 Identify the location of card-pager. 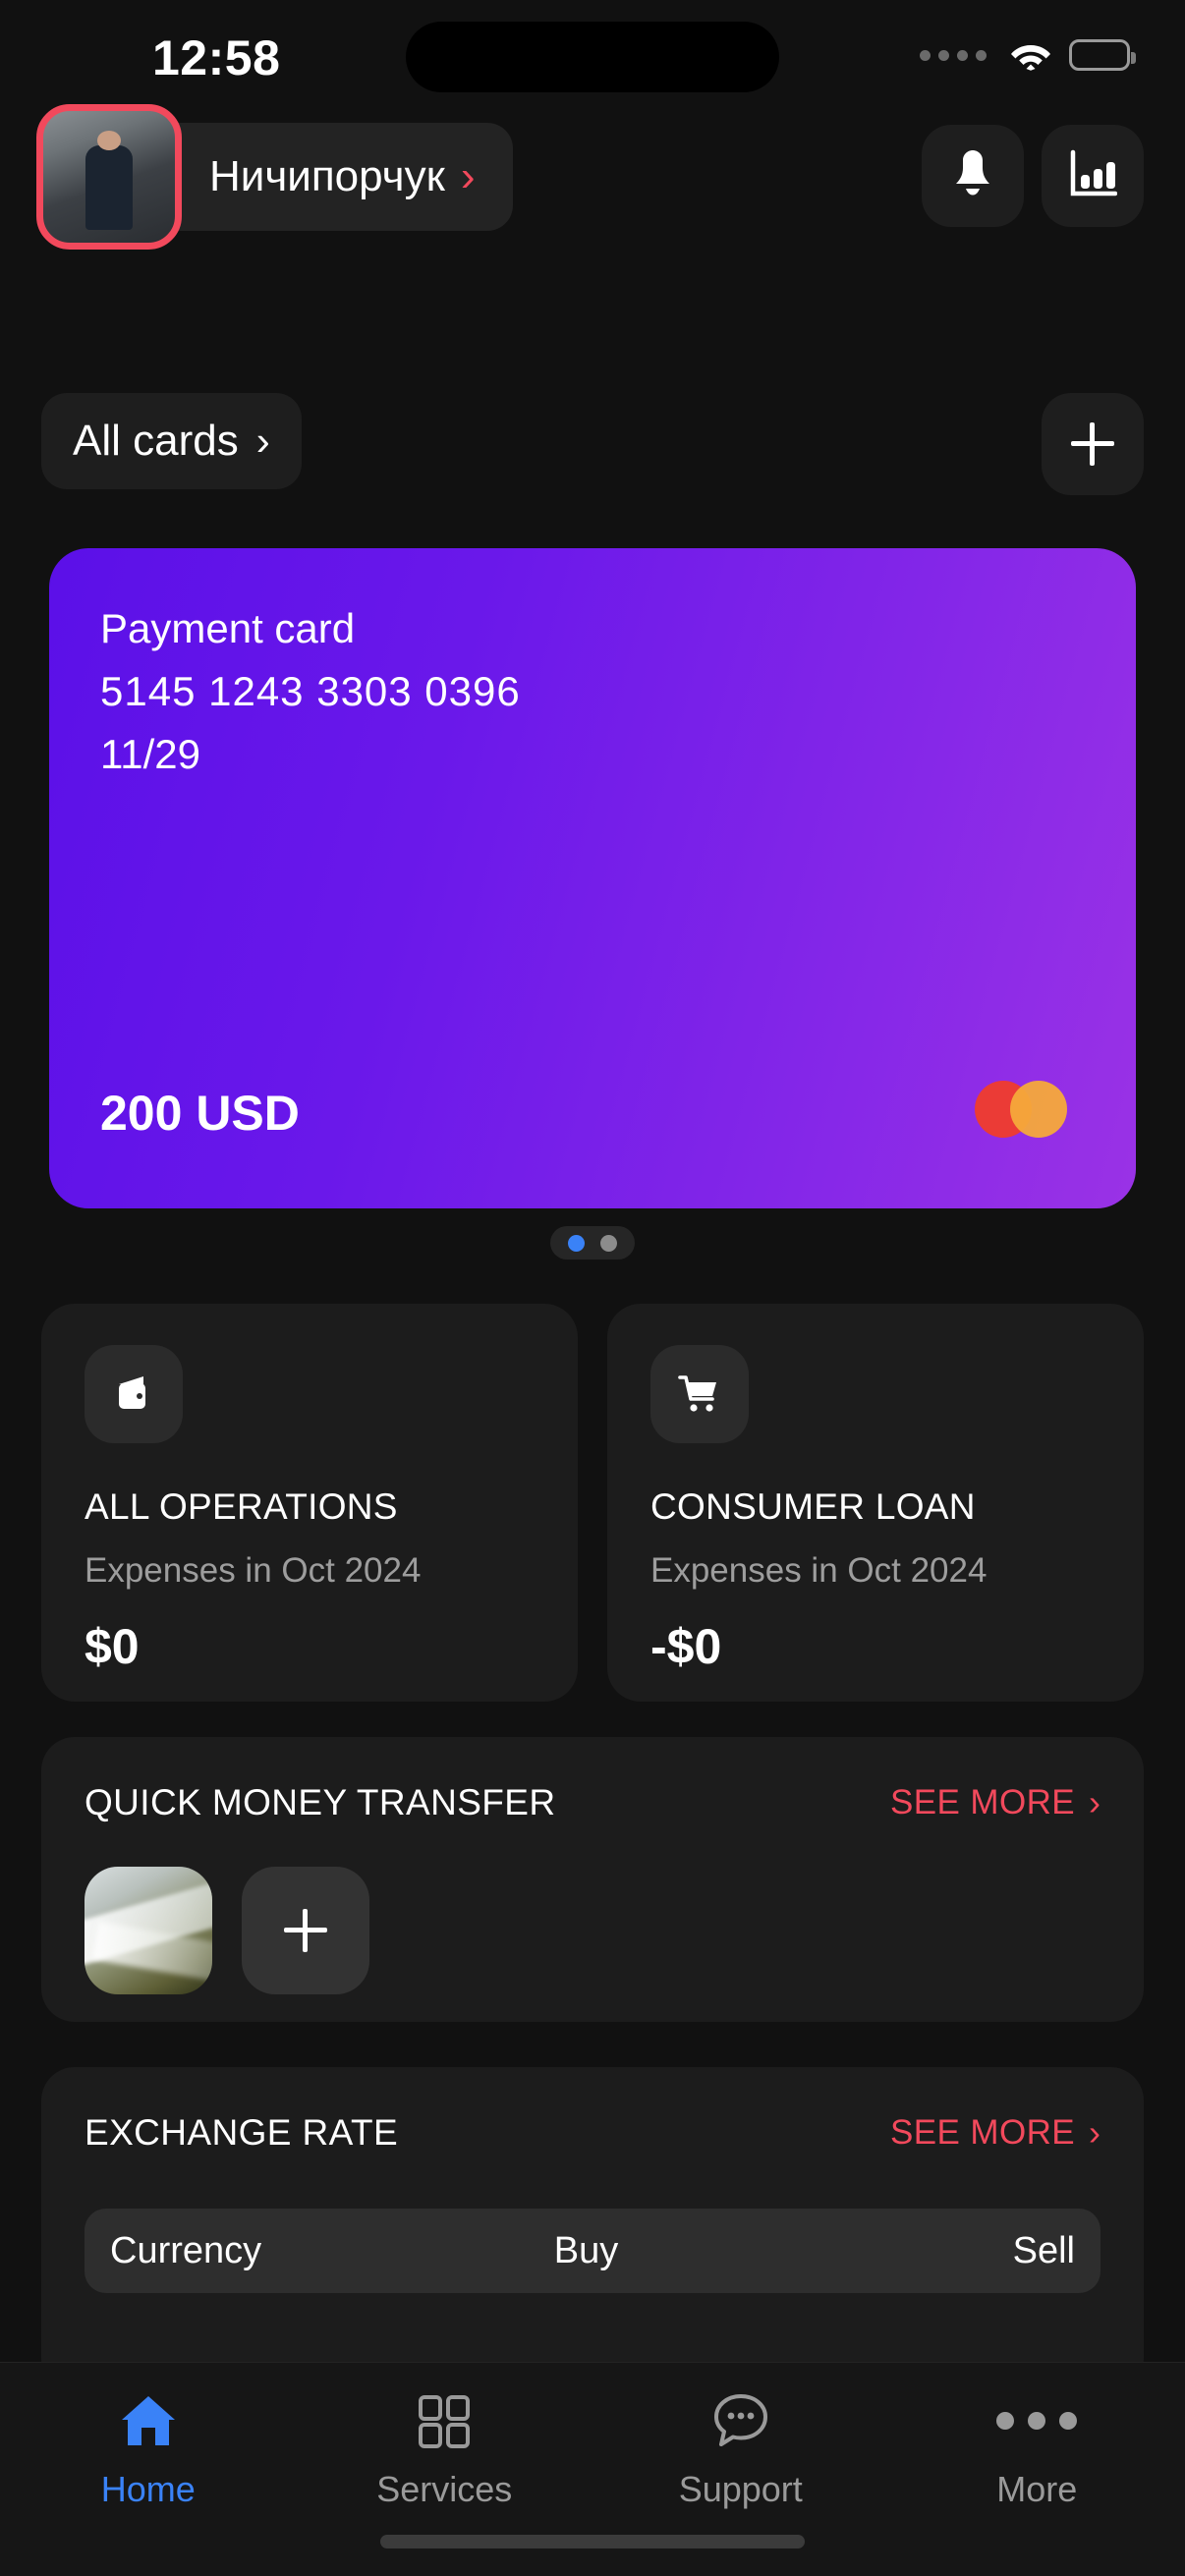
(592, 1243).